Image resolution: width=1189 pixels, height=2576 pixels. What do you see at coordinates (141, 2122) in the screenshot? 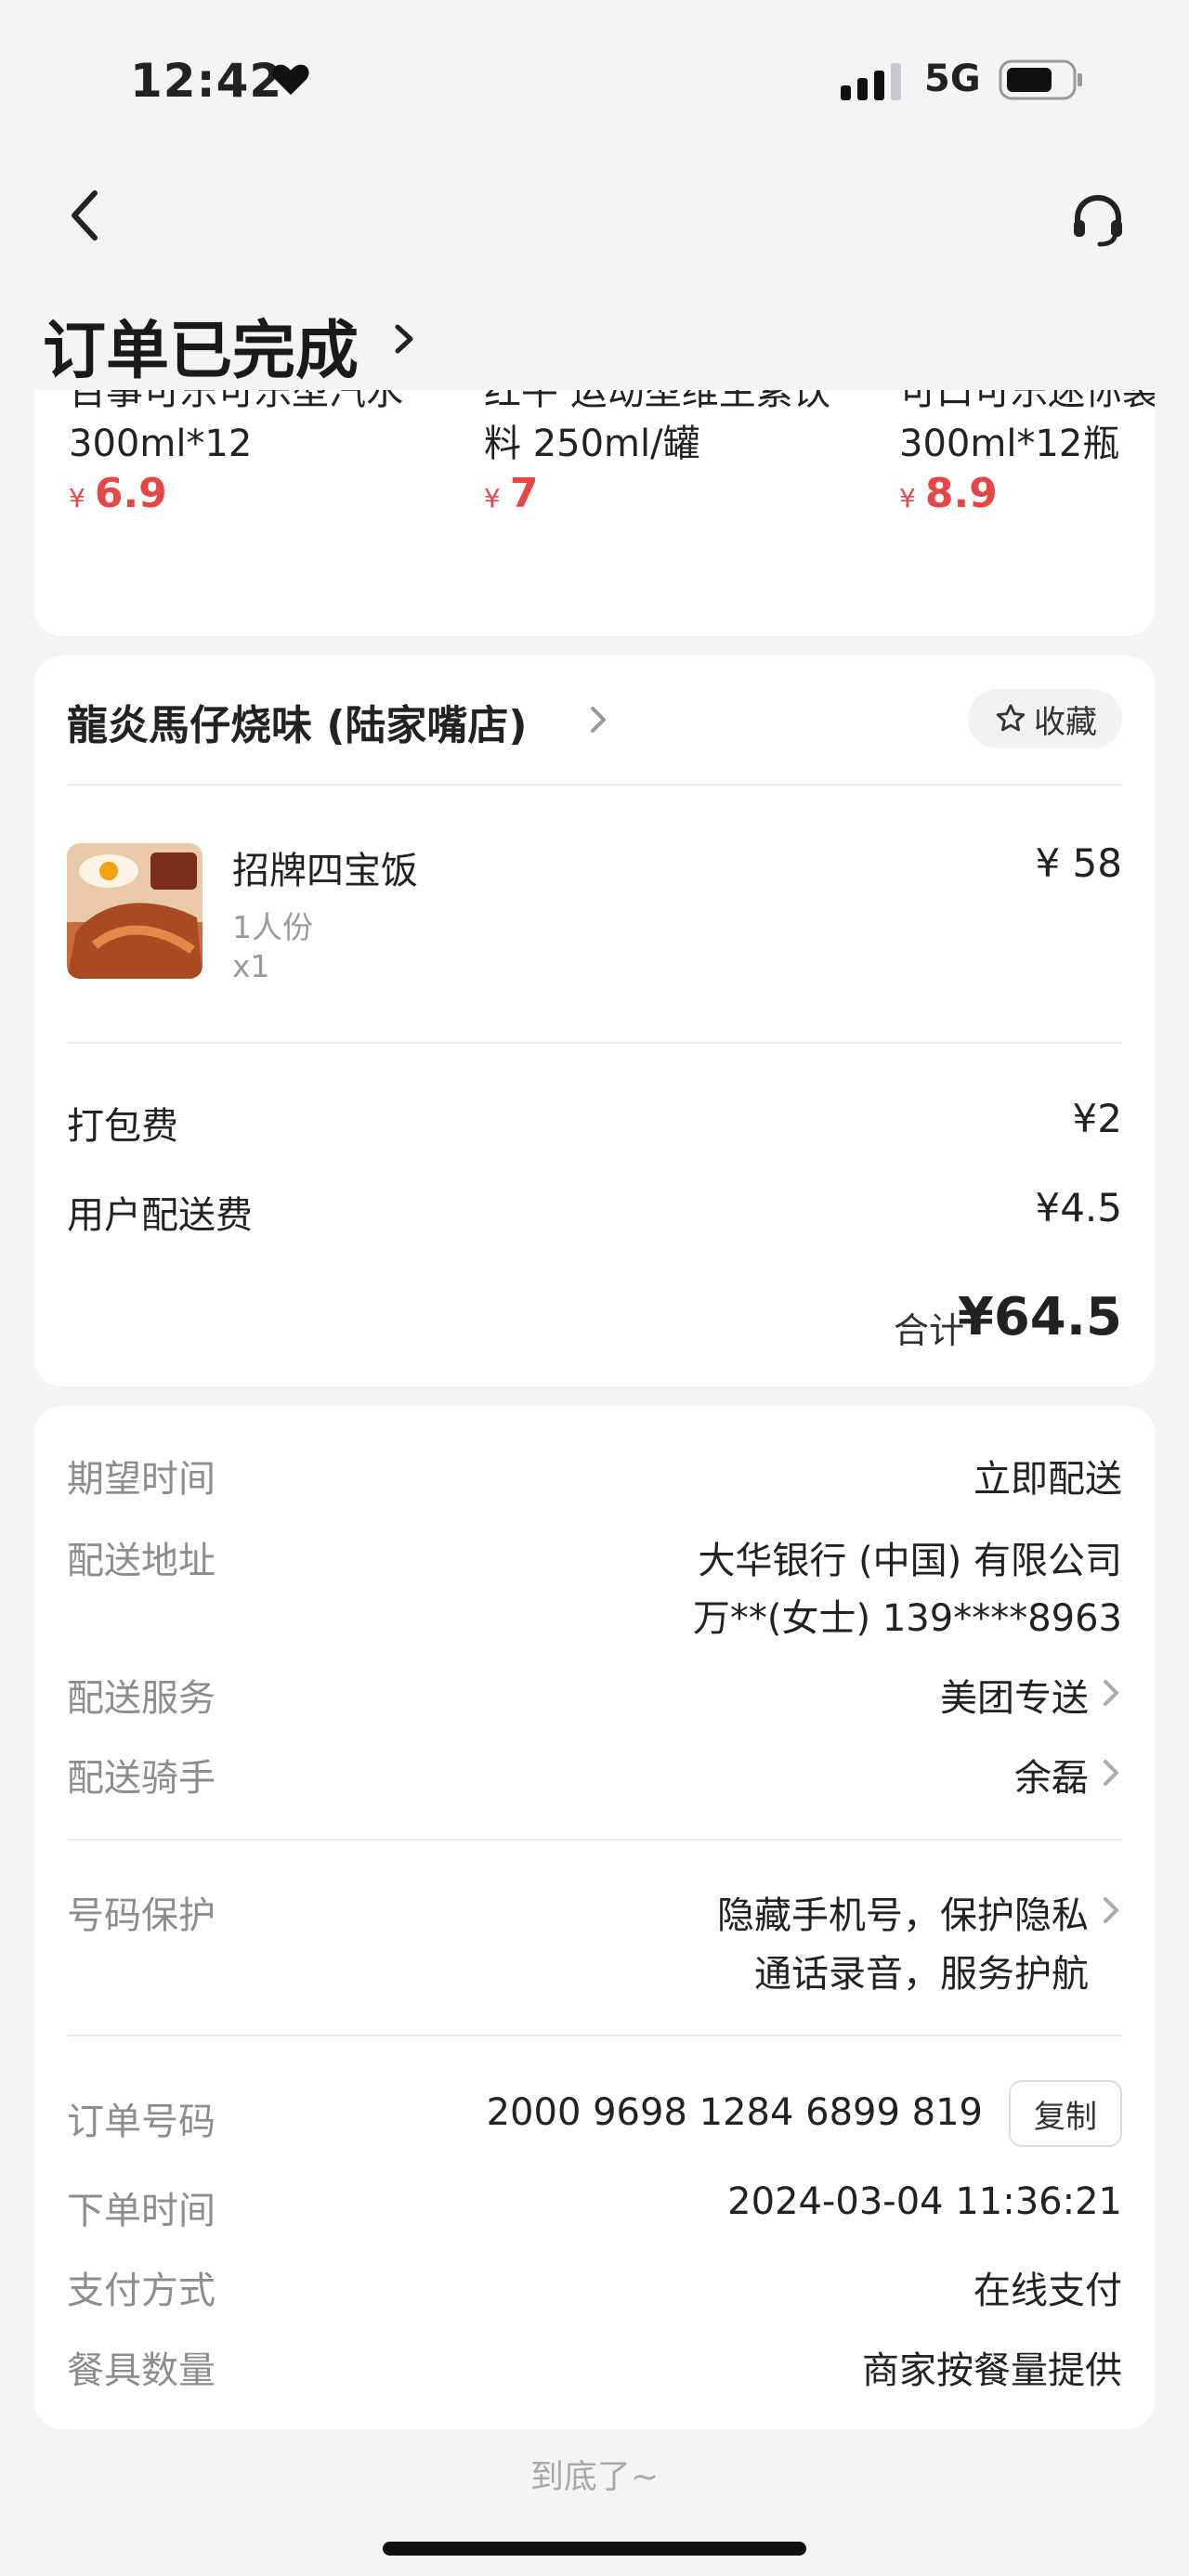
I see `order-number-label: 订单号码` at bounding box center [141, 2122].